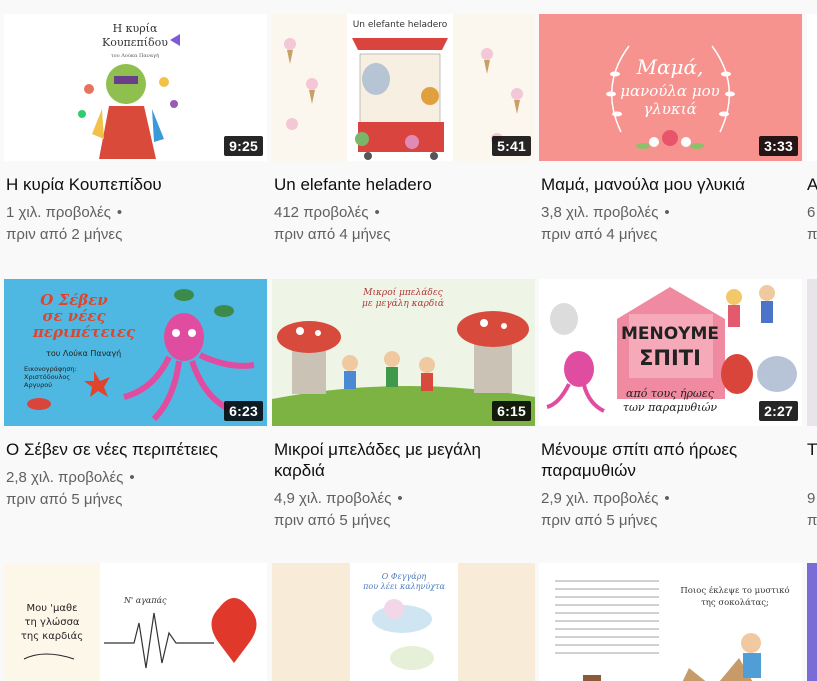 This screenshot has height=681, width=817. I want to click on svg-text: μανούλα μου, so click(669, 91).